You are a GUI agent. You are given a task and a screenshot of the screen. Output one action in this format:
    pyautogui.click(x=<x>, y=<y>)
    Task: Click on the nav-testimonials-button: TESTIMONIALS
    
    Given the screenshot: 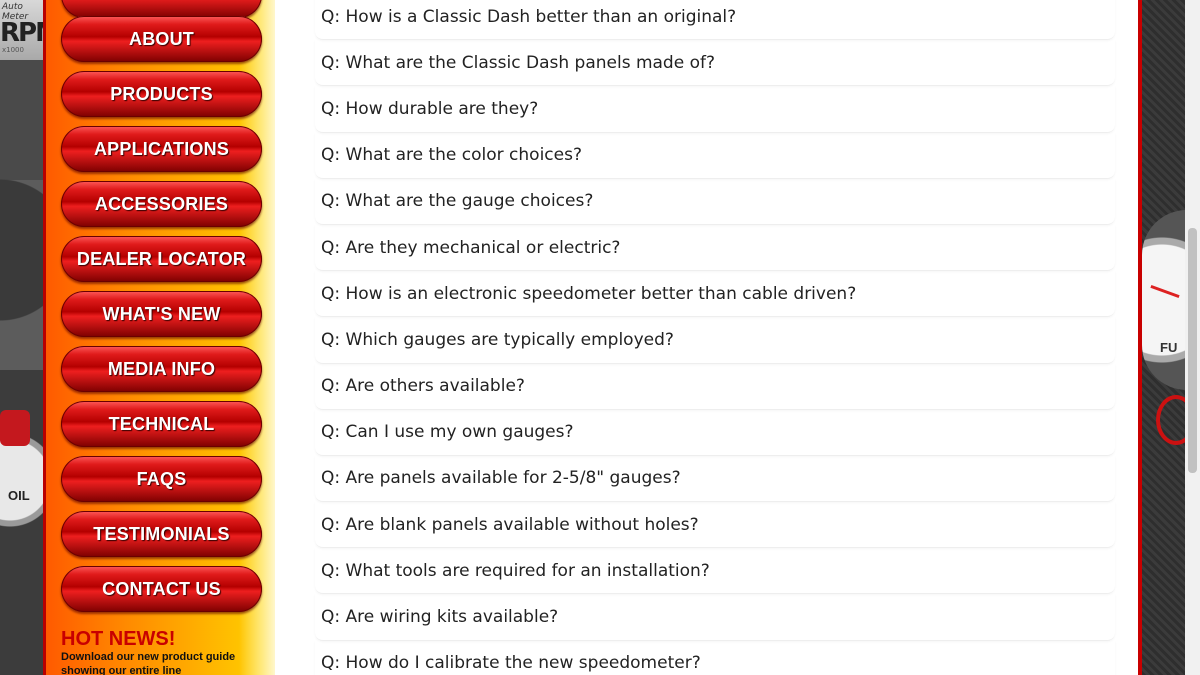 What is the action you would take?
    pyautogui.click(x=161, y=534)
    